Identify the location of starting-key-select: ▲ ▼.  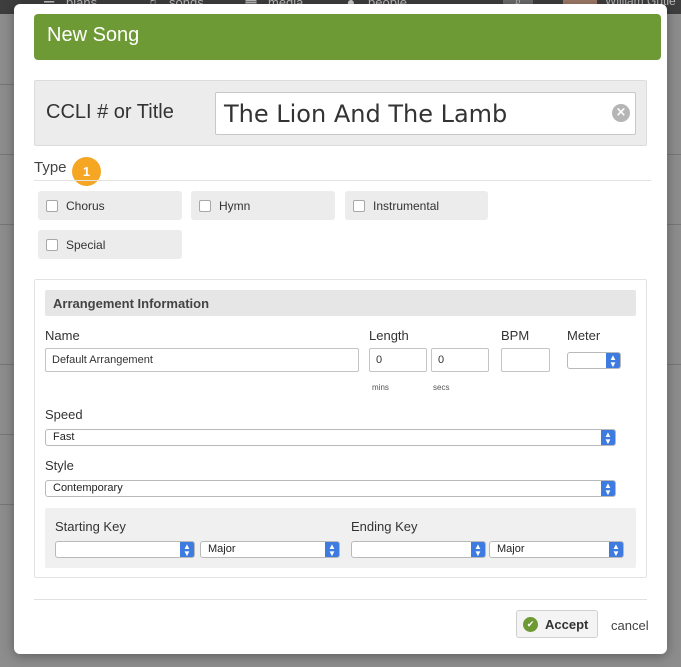
(125, 549).